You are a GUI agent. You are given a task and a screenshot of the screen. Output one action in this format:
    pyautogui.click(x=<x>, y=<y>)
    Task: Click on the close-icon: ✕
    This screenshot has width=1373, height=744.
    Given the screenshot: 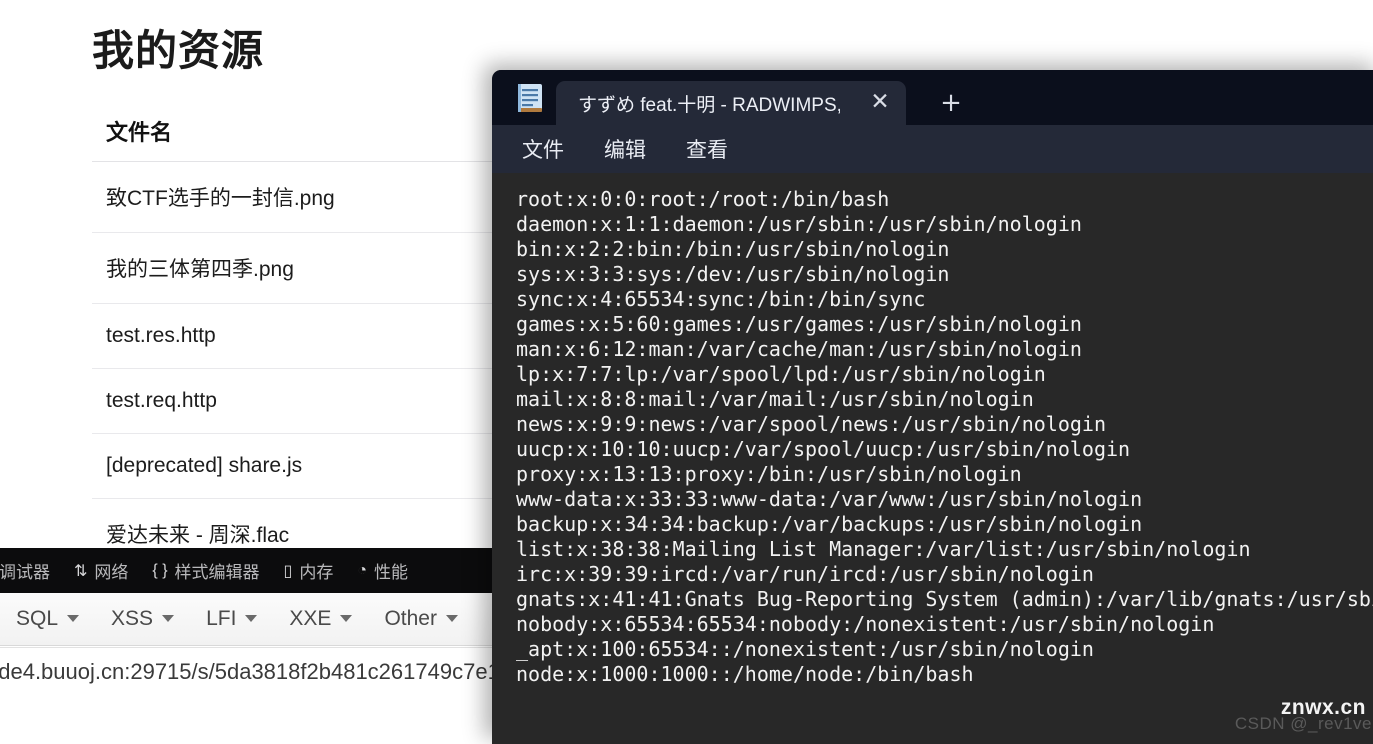 What is the action you would take?
    pyautogui.click(x=880, y=103)
    